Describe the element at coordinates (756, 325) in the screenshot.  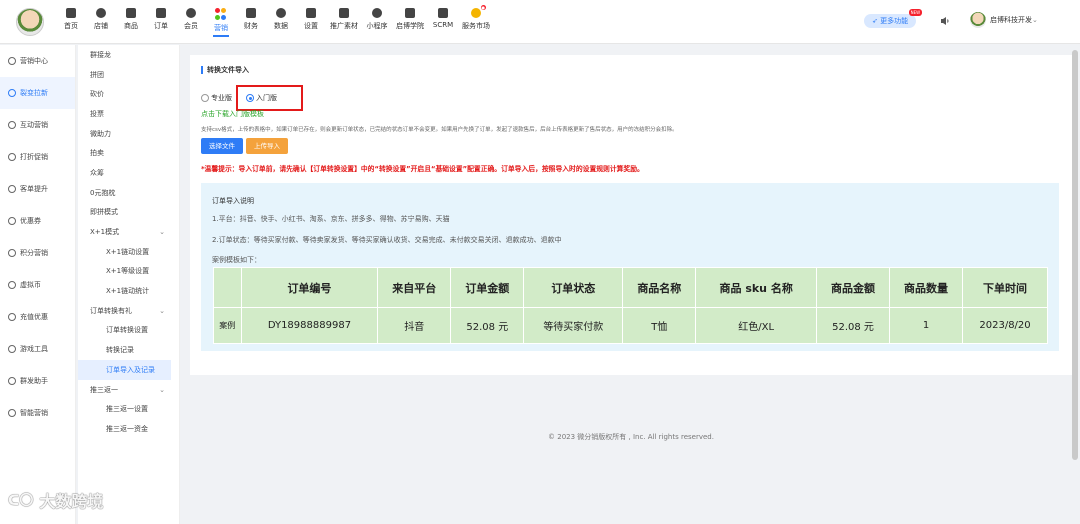
I see `table-cell: 红色/XL` at that location.